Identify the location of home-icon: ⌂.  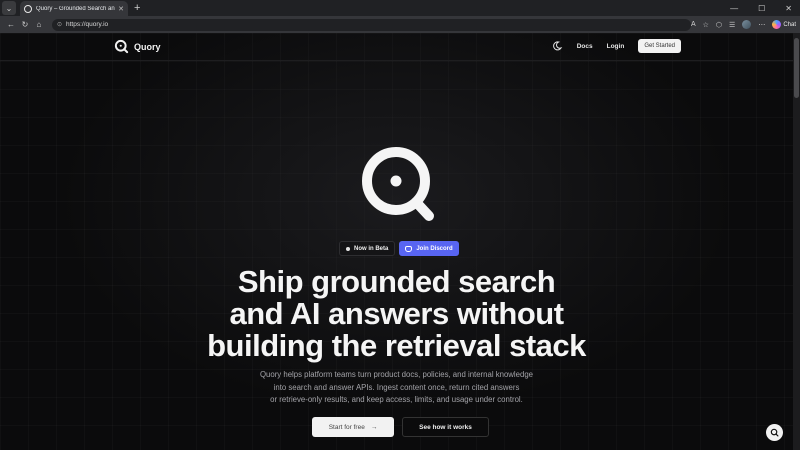
(39, 24).